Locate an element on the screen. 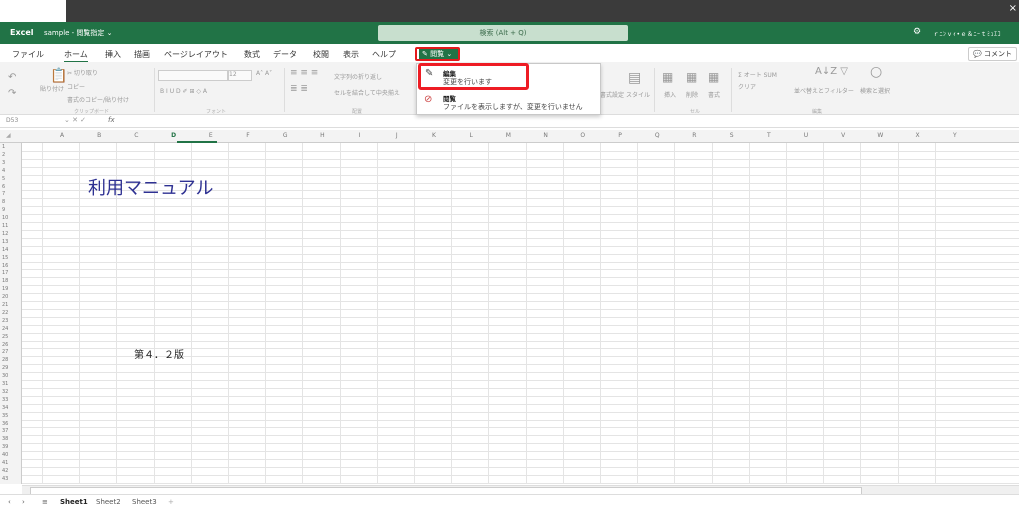  tab-formulas: 数式 is located at coordinates (252, 54).